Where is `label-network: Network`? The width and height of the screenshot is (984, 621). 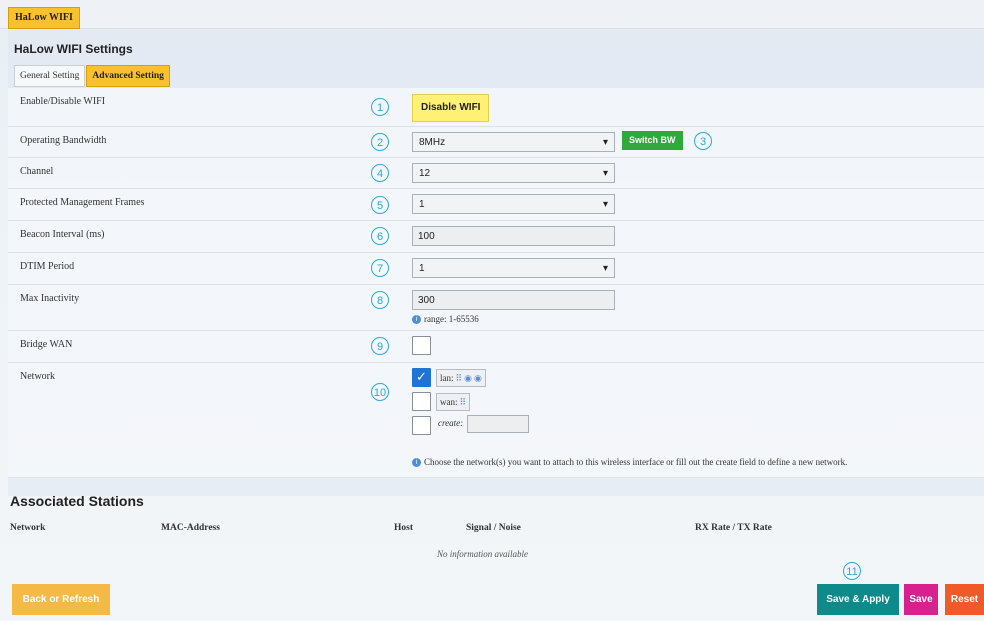 label-network: Network is located at coordinates (37, 376).